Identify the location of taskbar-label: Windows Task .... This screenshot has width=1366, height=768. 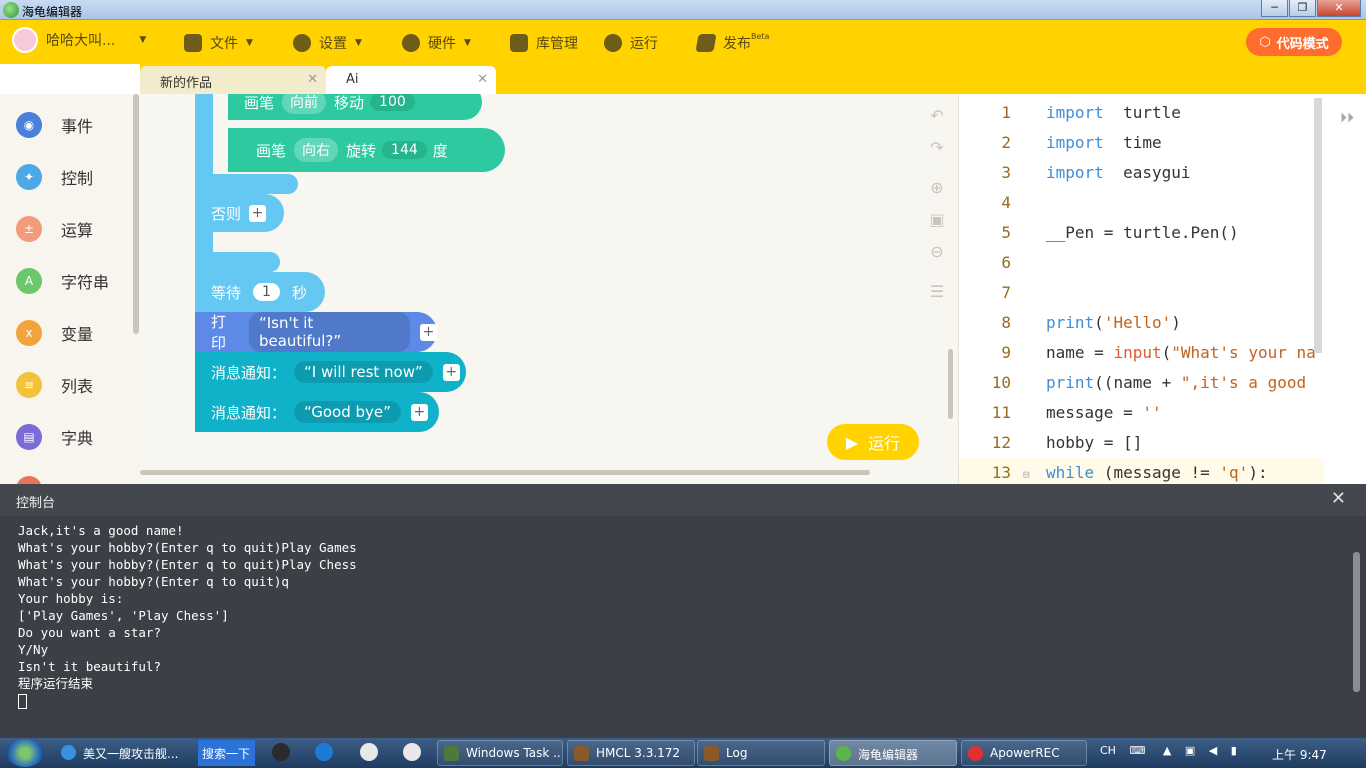
(514, 753).